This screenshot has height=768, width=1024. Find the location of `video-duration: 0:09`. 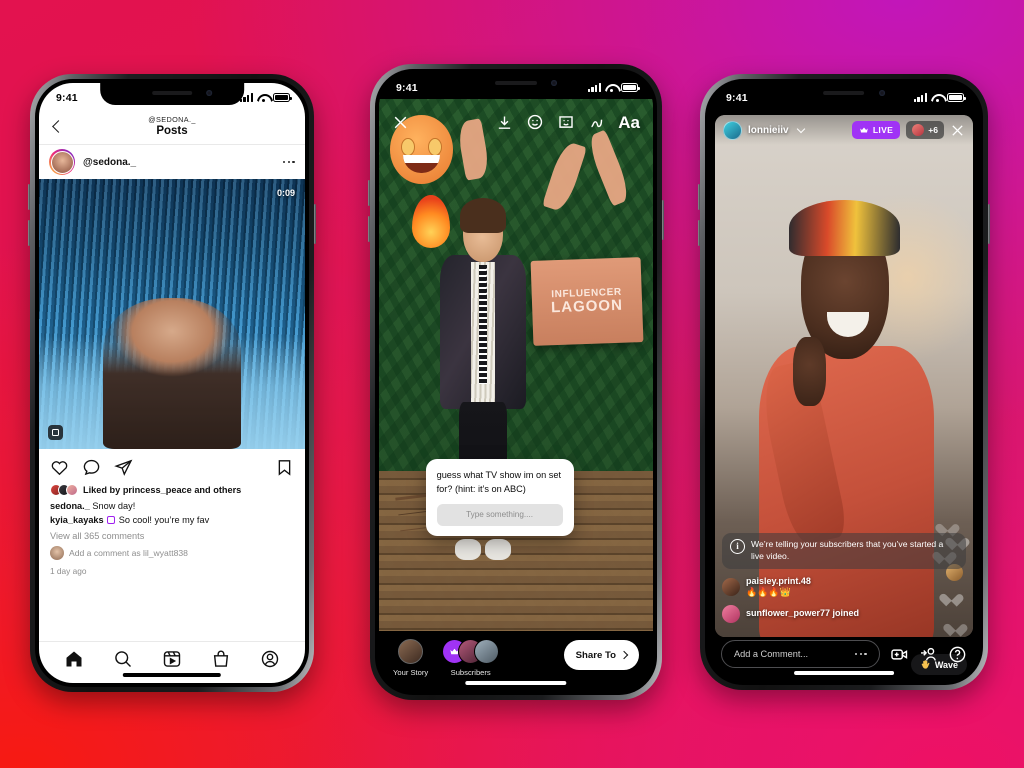

video-duration: 0:09 is located at coordinates (285, 193).